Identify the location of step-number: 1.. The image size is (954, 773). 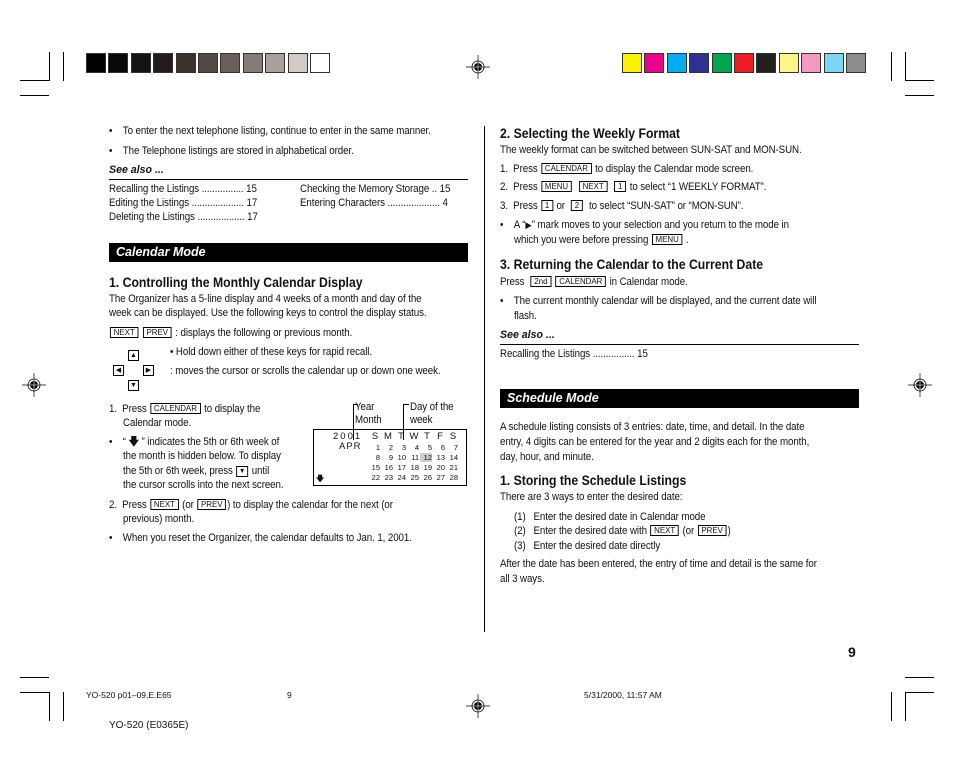
(504, 169).